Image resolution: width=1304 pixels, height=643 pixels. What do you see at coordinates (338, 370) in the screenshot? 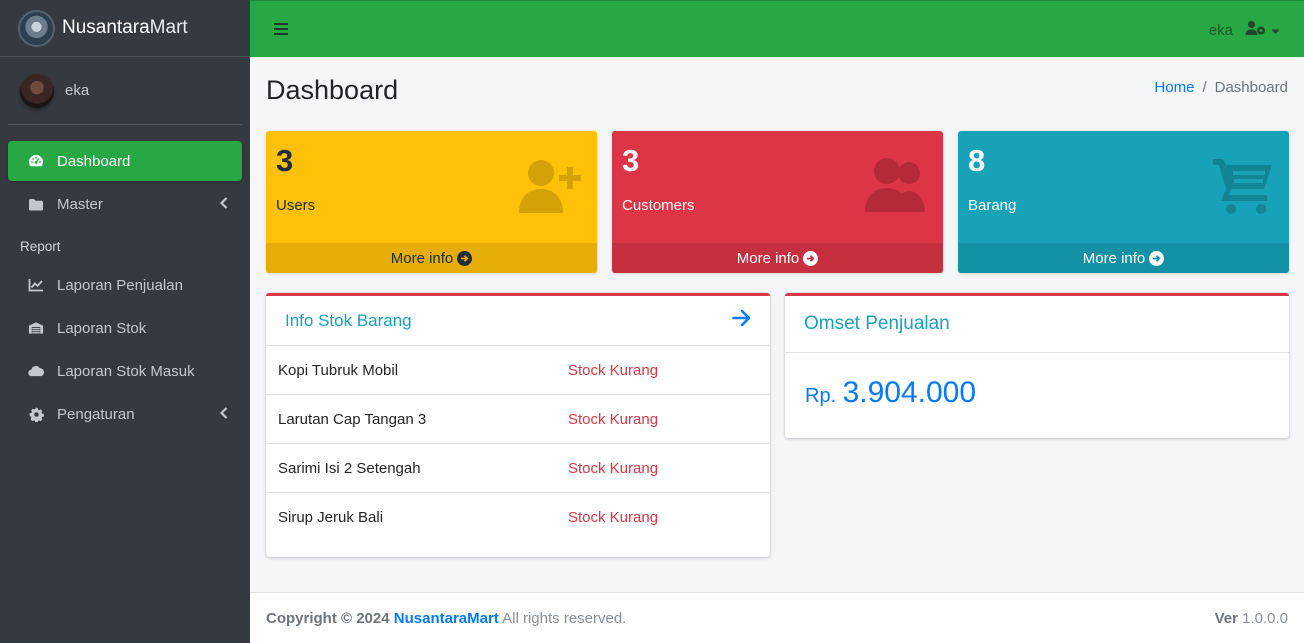
I see `item-name: Kopi Tubruk Mobil` at bounding box center [338, 370].